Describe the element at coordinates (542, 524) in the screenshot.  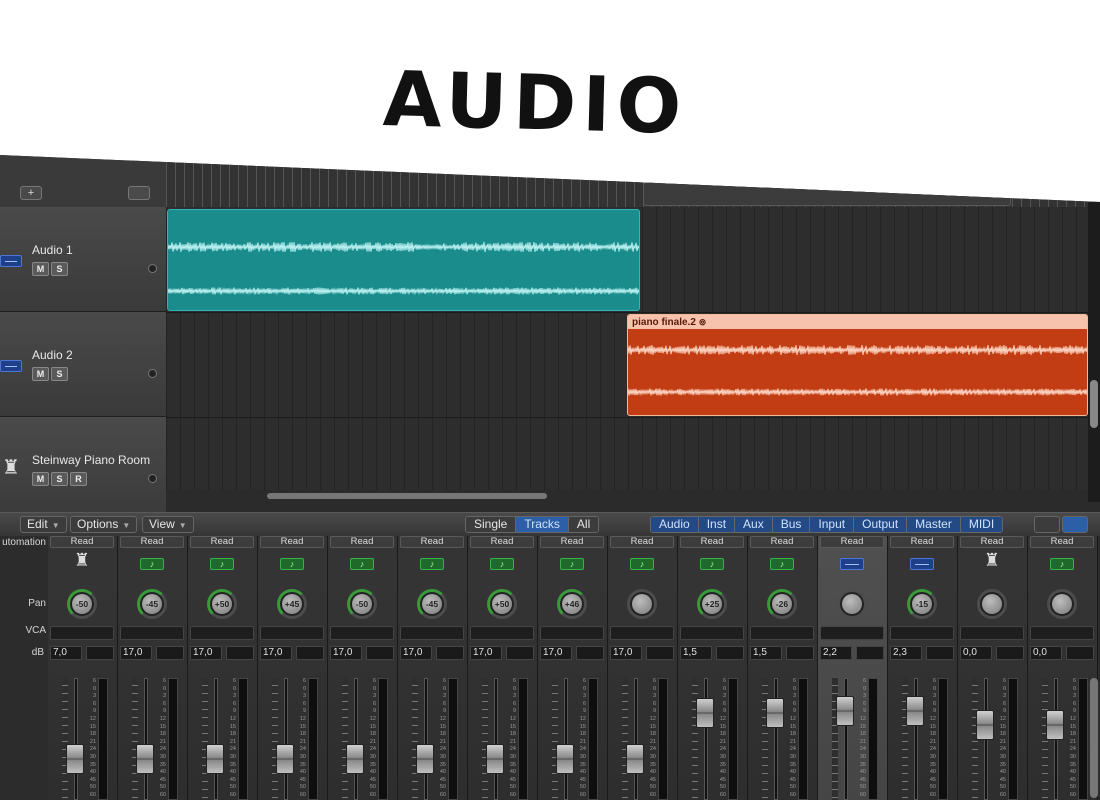
I see `mode-tracks: Tracks` at that location.